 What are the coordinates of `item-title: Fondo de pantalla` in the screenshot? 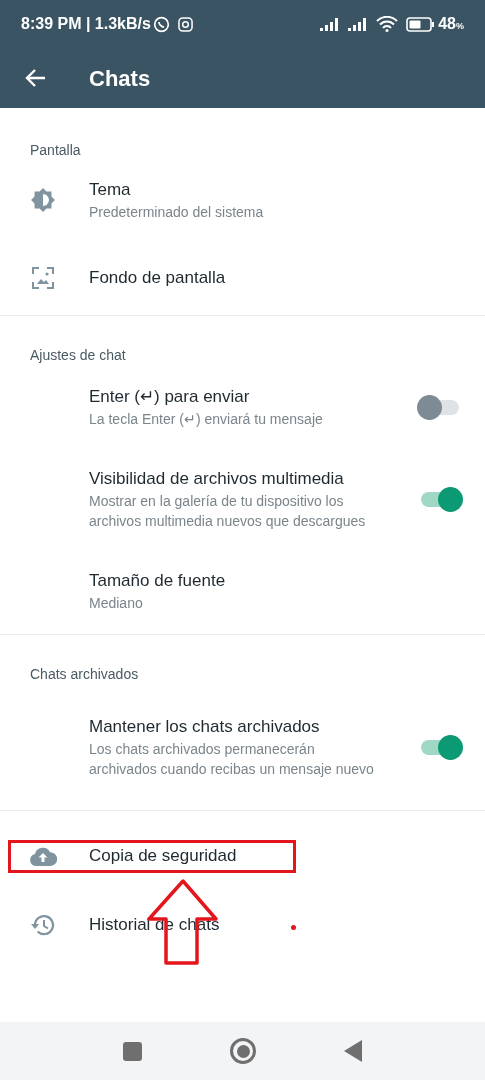 It's located at (157, 277).